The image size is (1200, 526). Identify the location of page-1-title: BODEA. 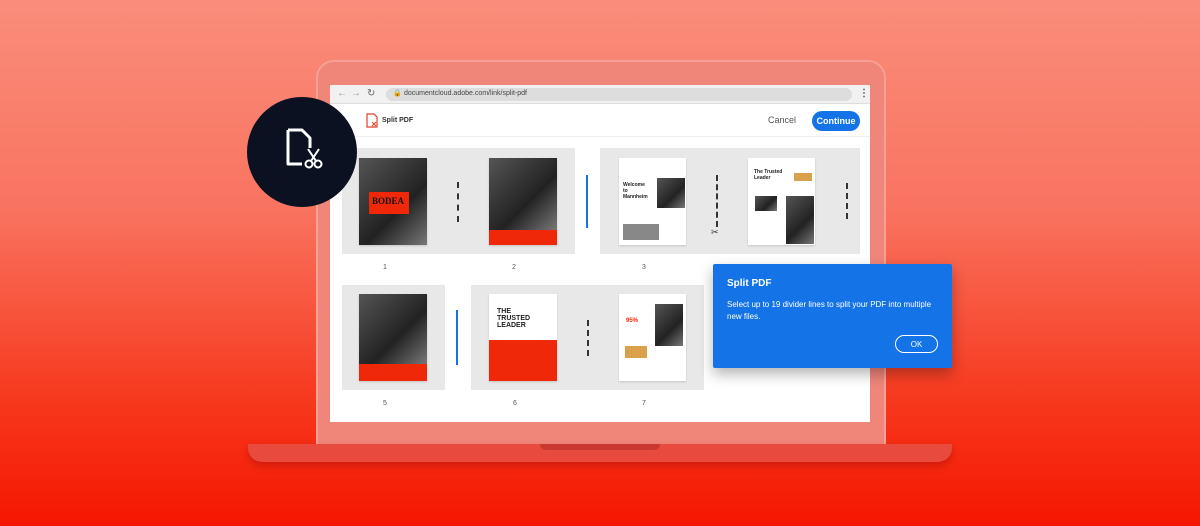
(388, 201).